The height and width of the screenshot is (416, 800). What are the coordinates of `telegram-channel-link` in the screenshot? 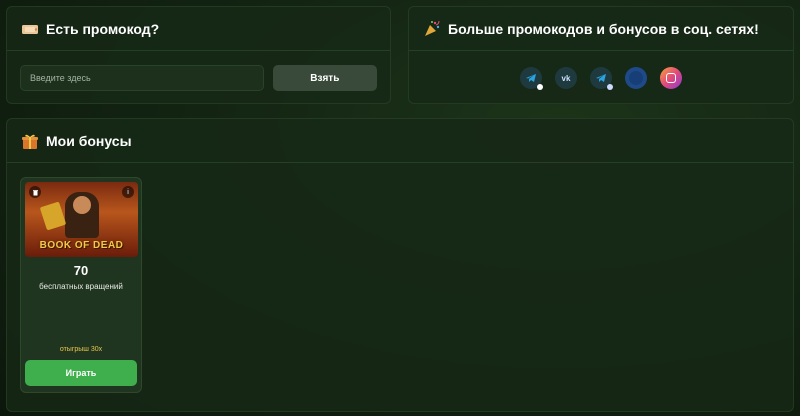 It's located at (601, 78).